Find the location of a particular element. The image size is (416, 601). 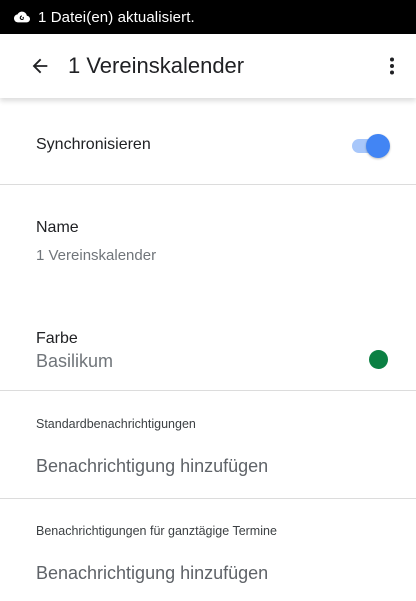

default-notifications-header: Standardbenachrichtigungen is located at coordinates (116, 424).